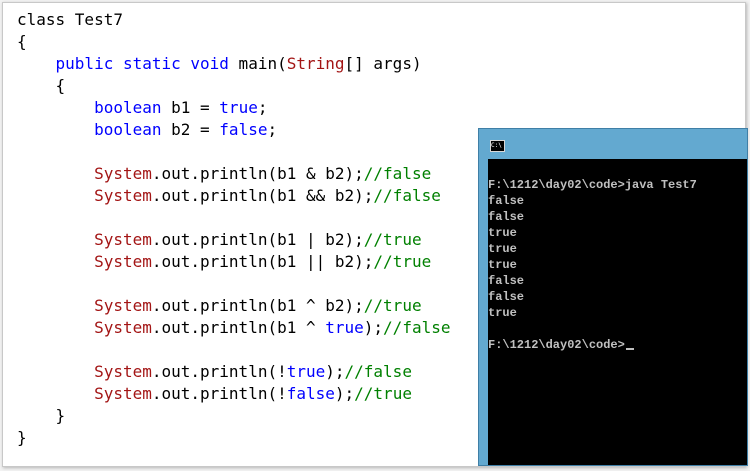 The image size is (750, 471). What do you see at coordinates (257, 305) in the screenshot?
I see `code-token: .out.println(b1 ^ b2);` at bounding box center [257, 305].